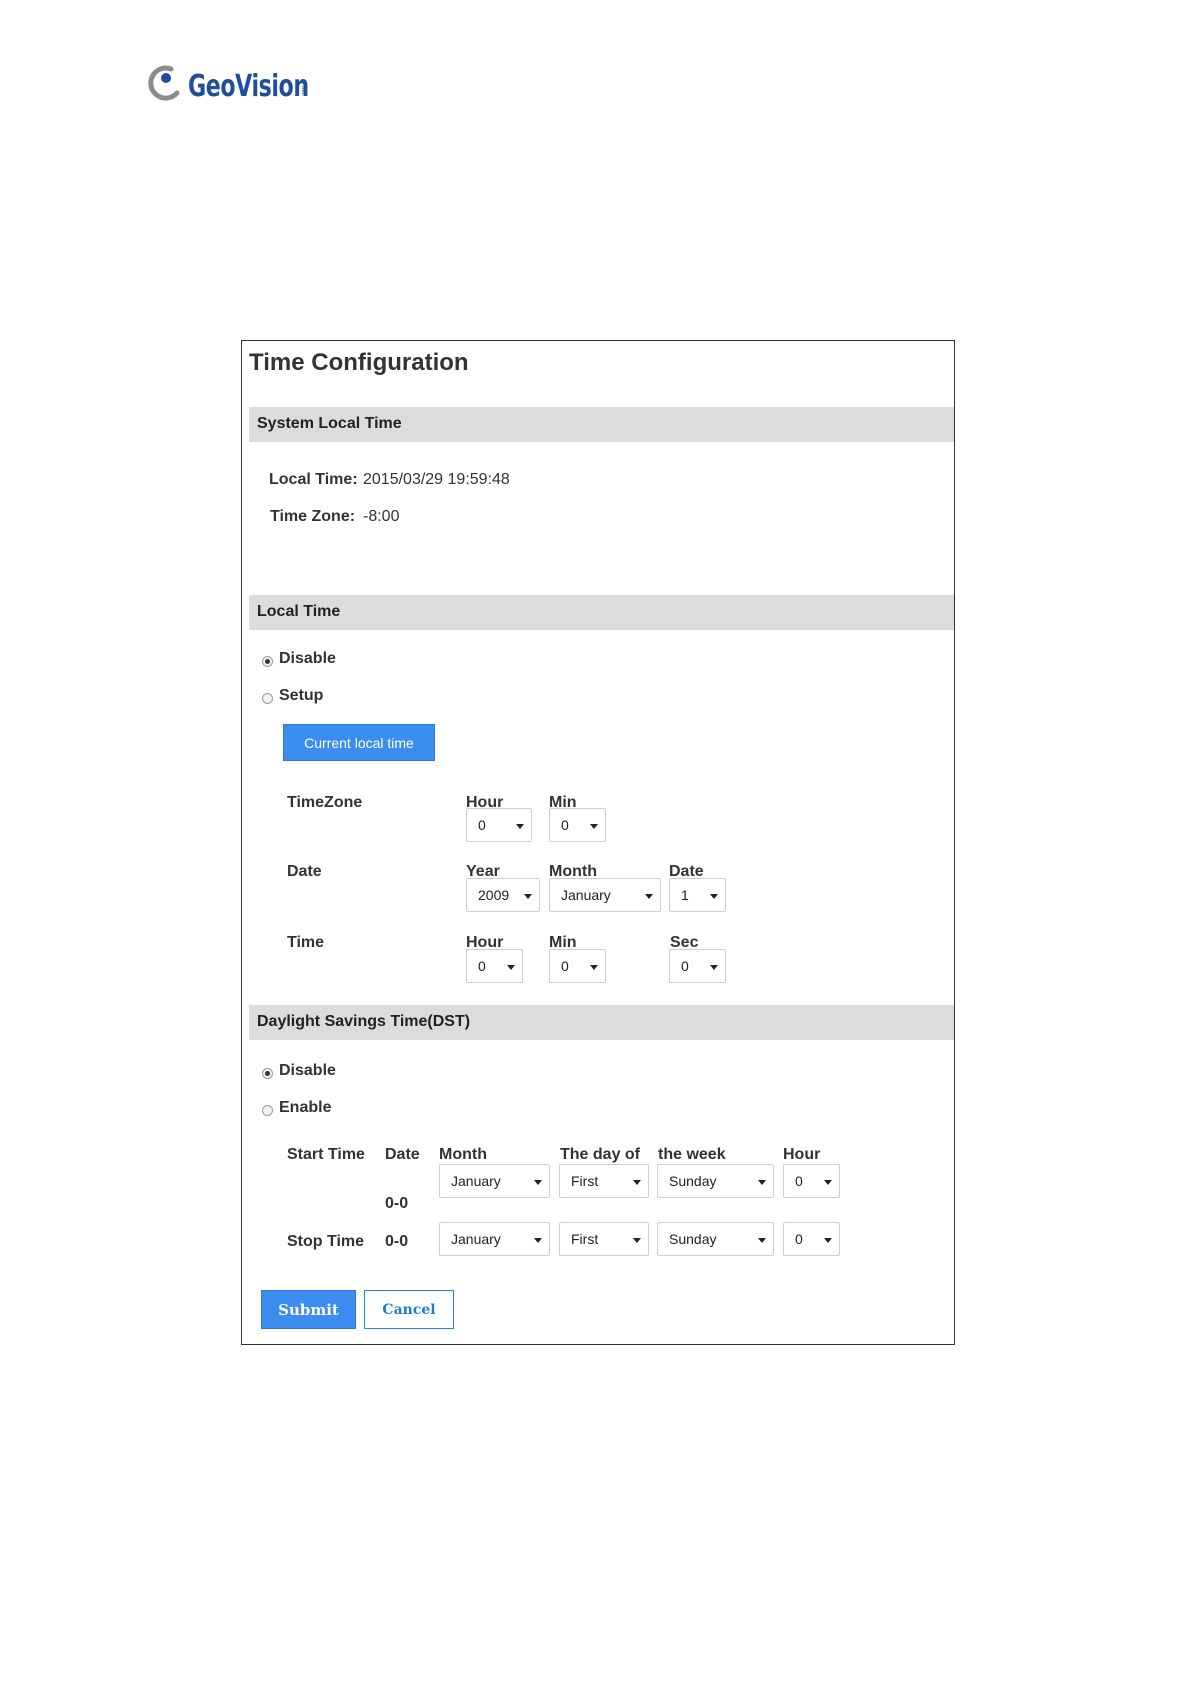 The width and height of the screenshot is (1190, 1684). I want to click on brand-suffix: Inc., so click(303, 91).